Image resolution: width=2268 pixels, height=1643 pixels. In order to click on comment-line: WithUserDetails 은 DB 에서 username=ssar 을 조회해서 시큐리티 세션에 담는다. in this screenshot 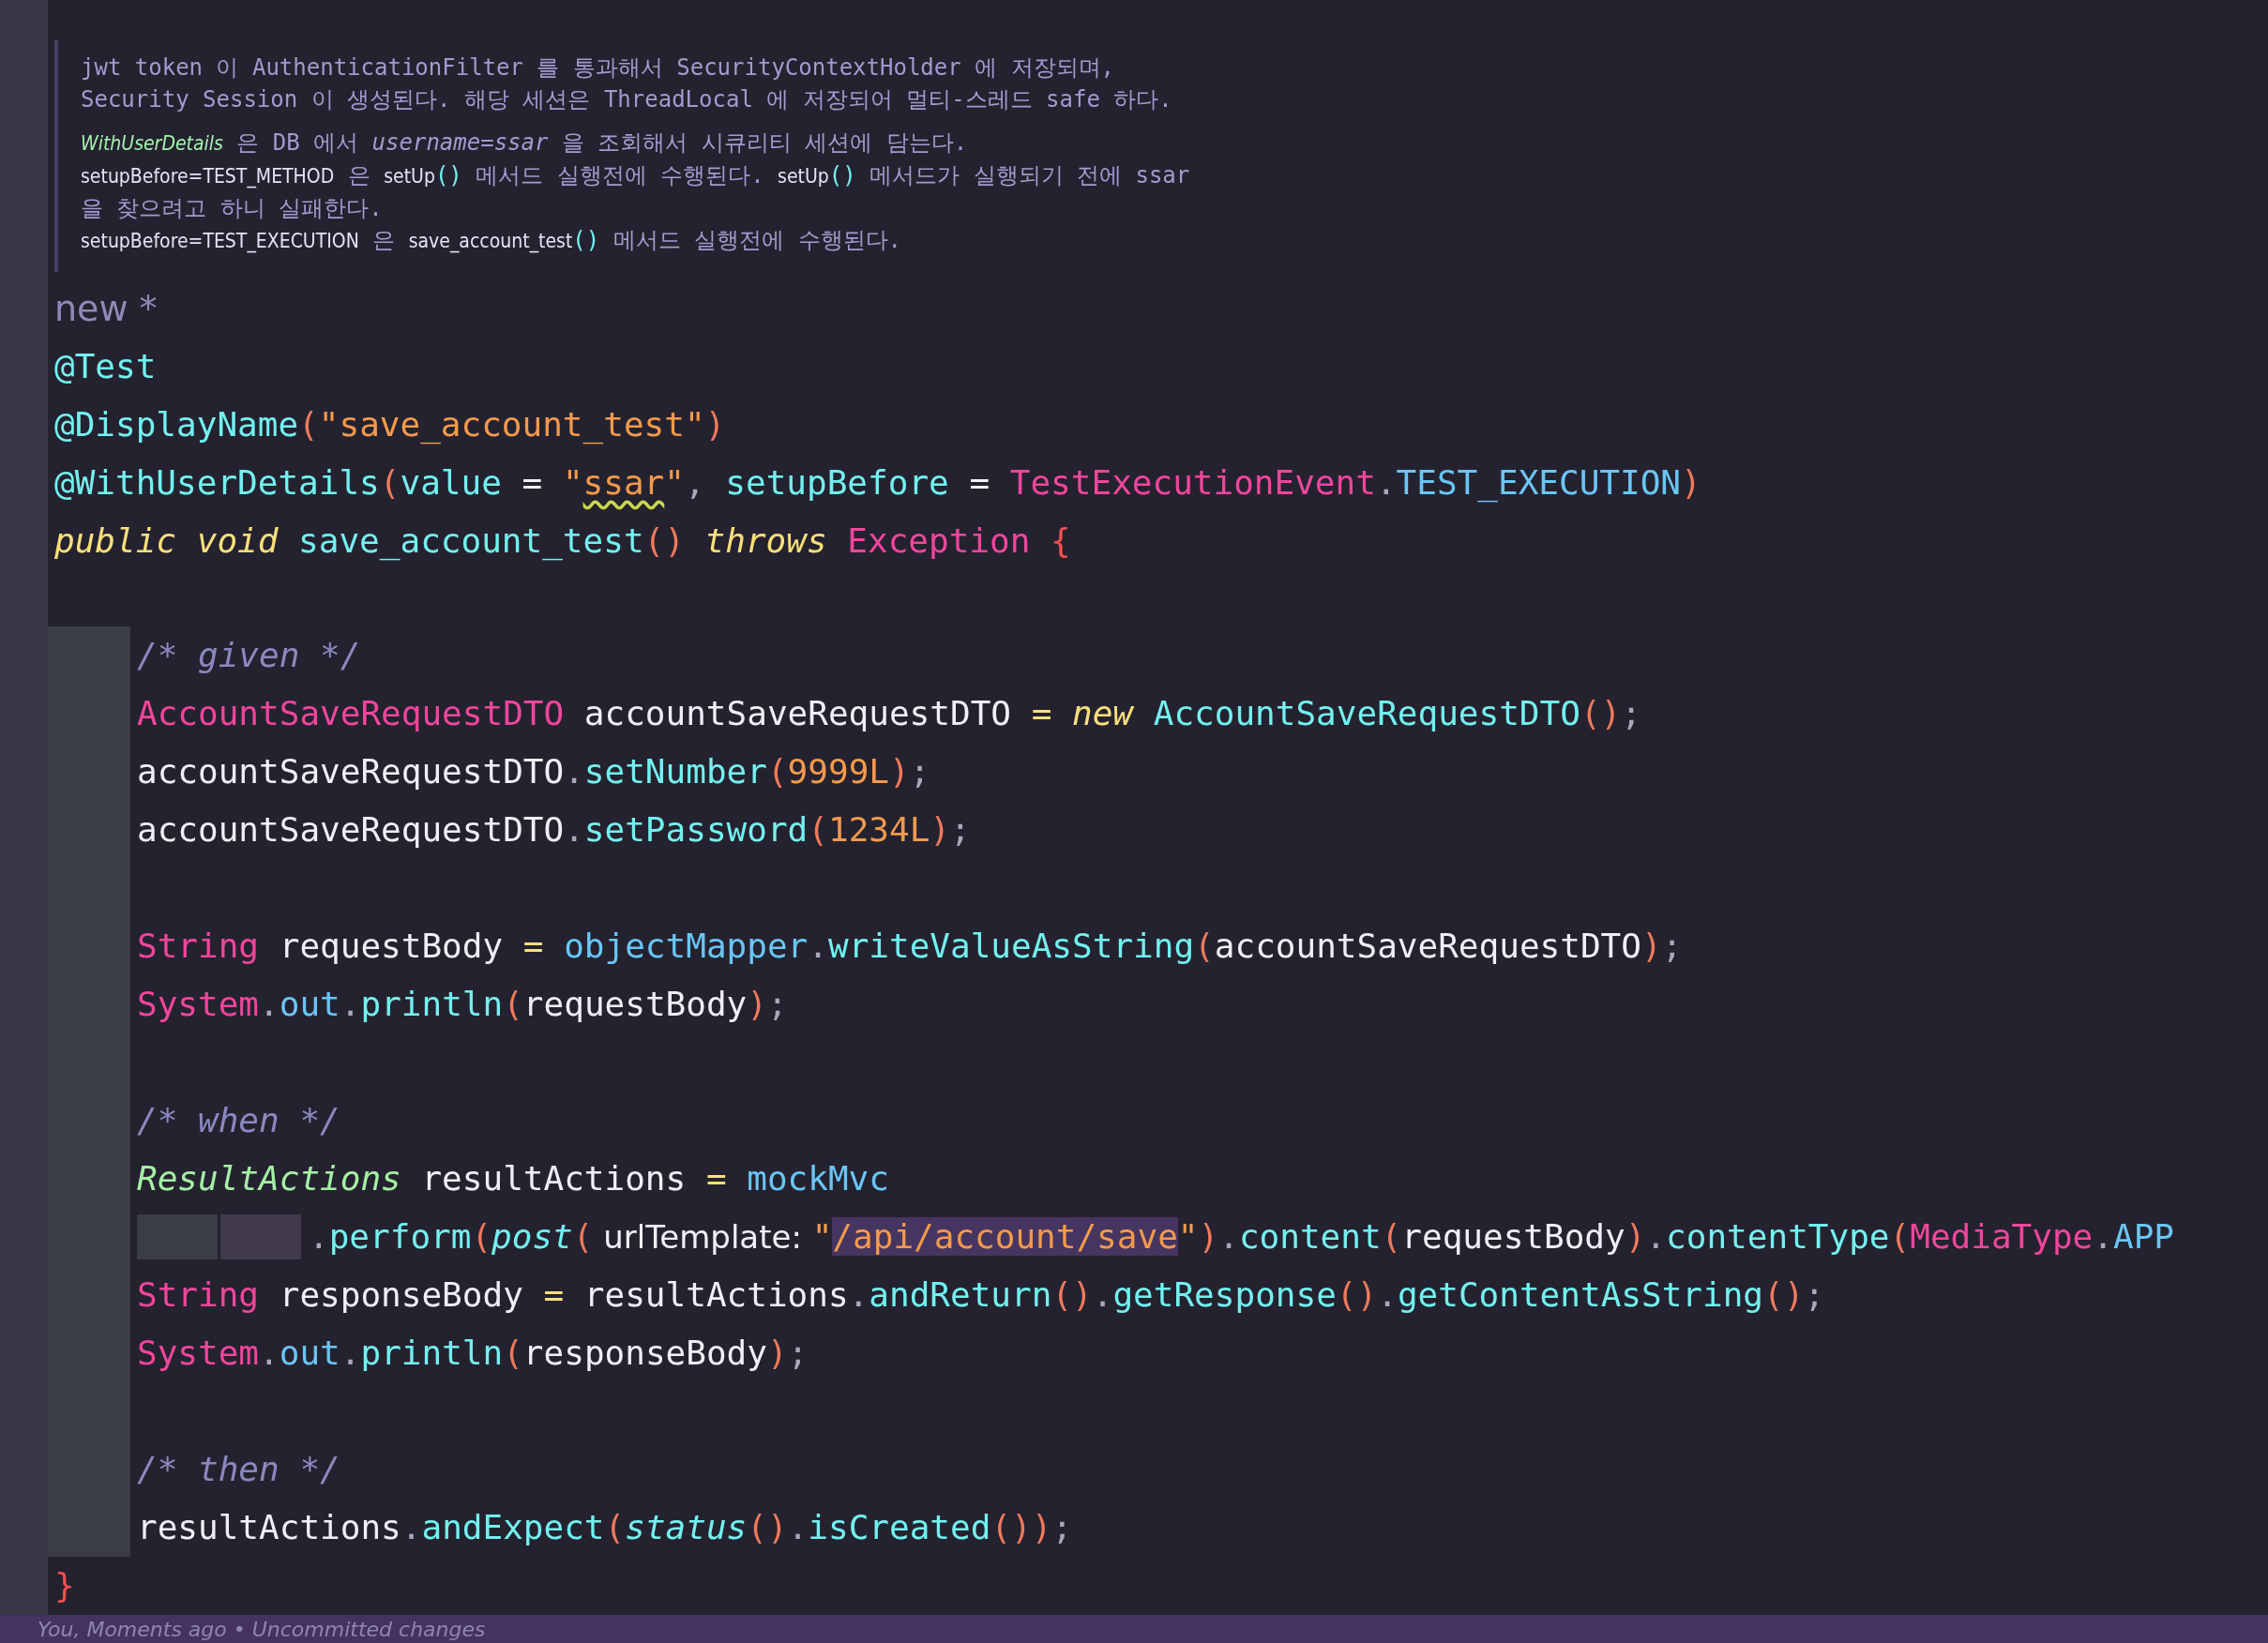, I will do `click(525, 143)`.